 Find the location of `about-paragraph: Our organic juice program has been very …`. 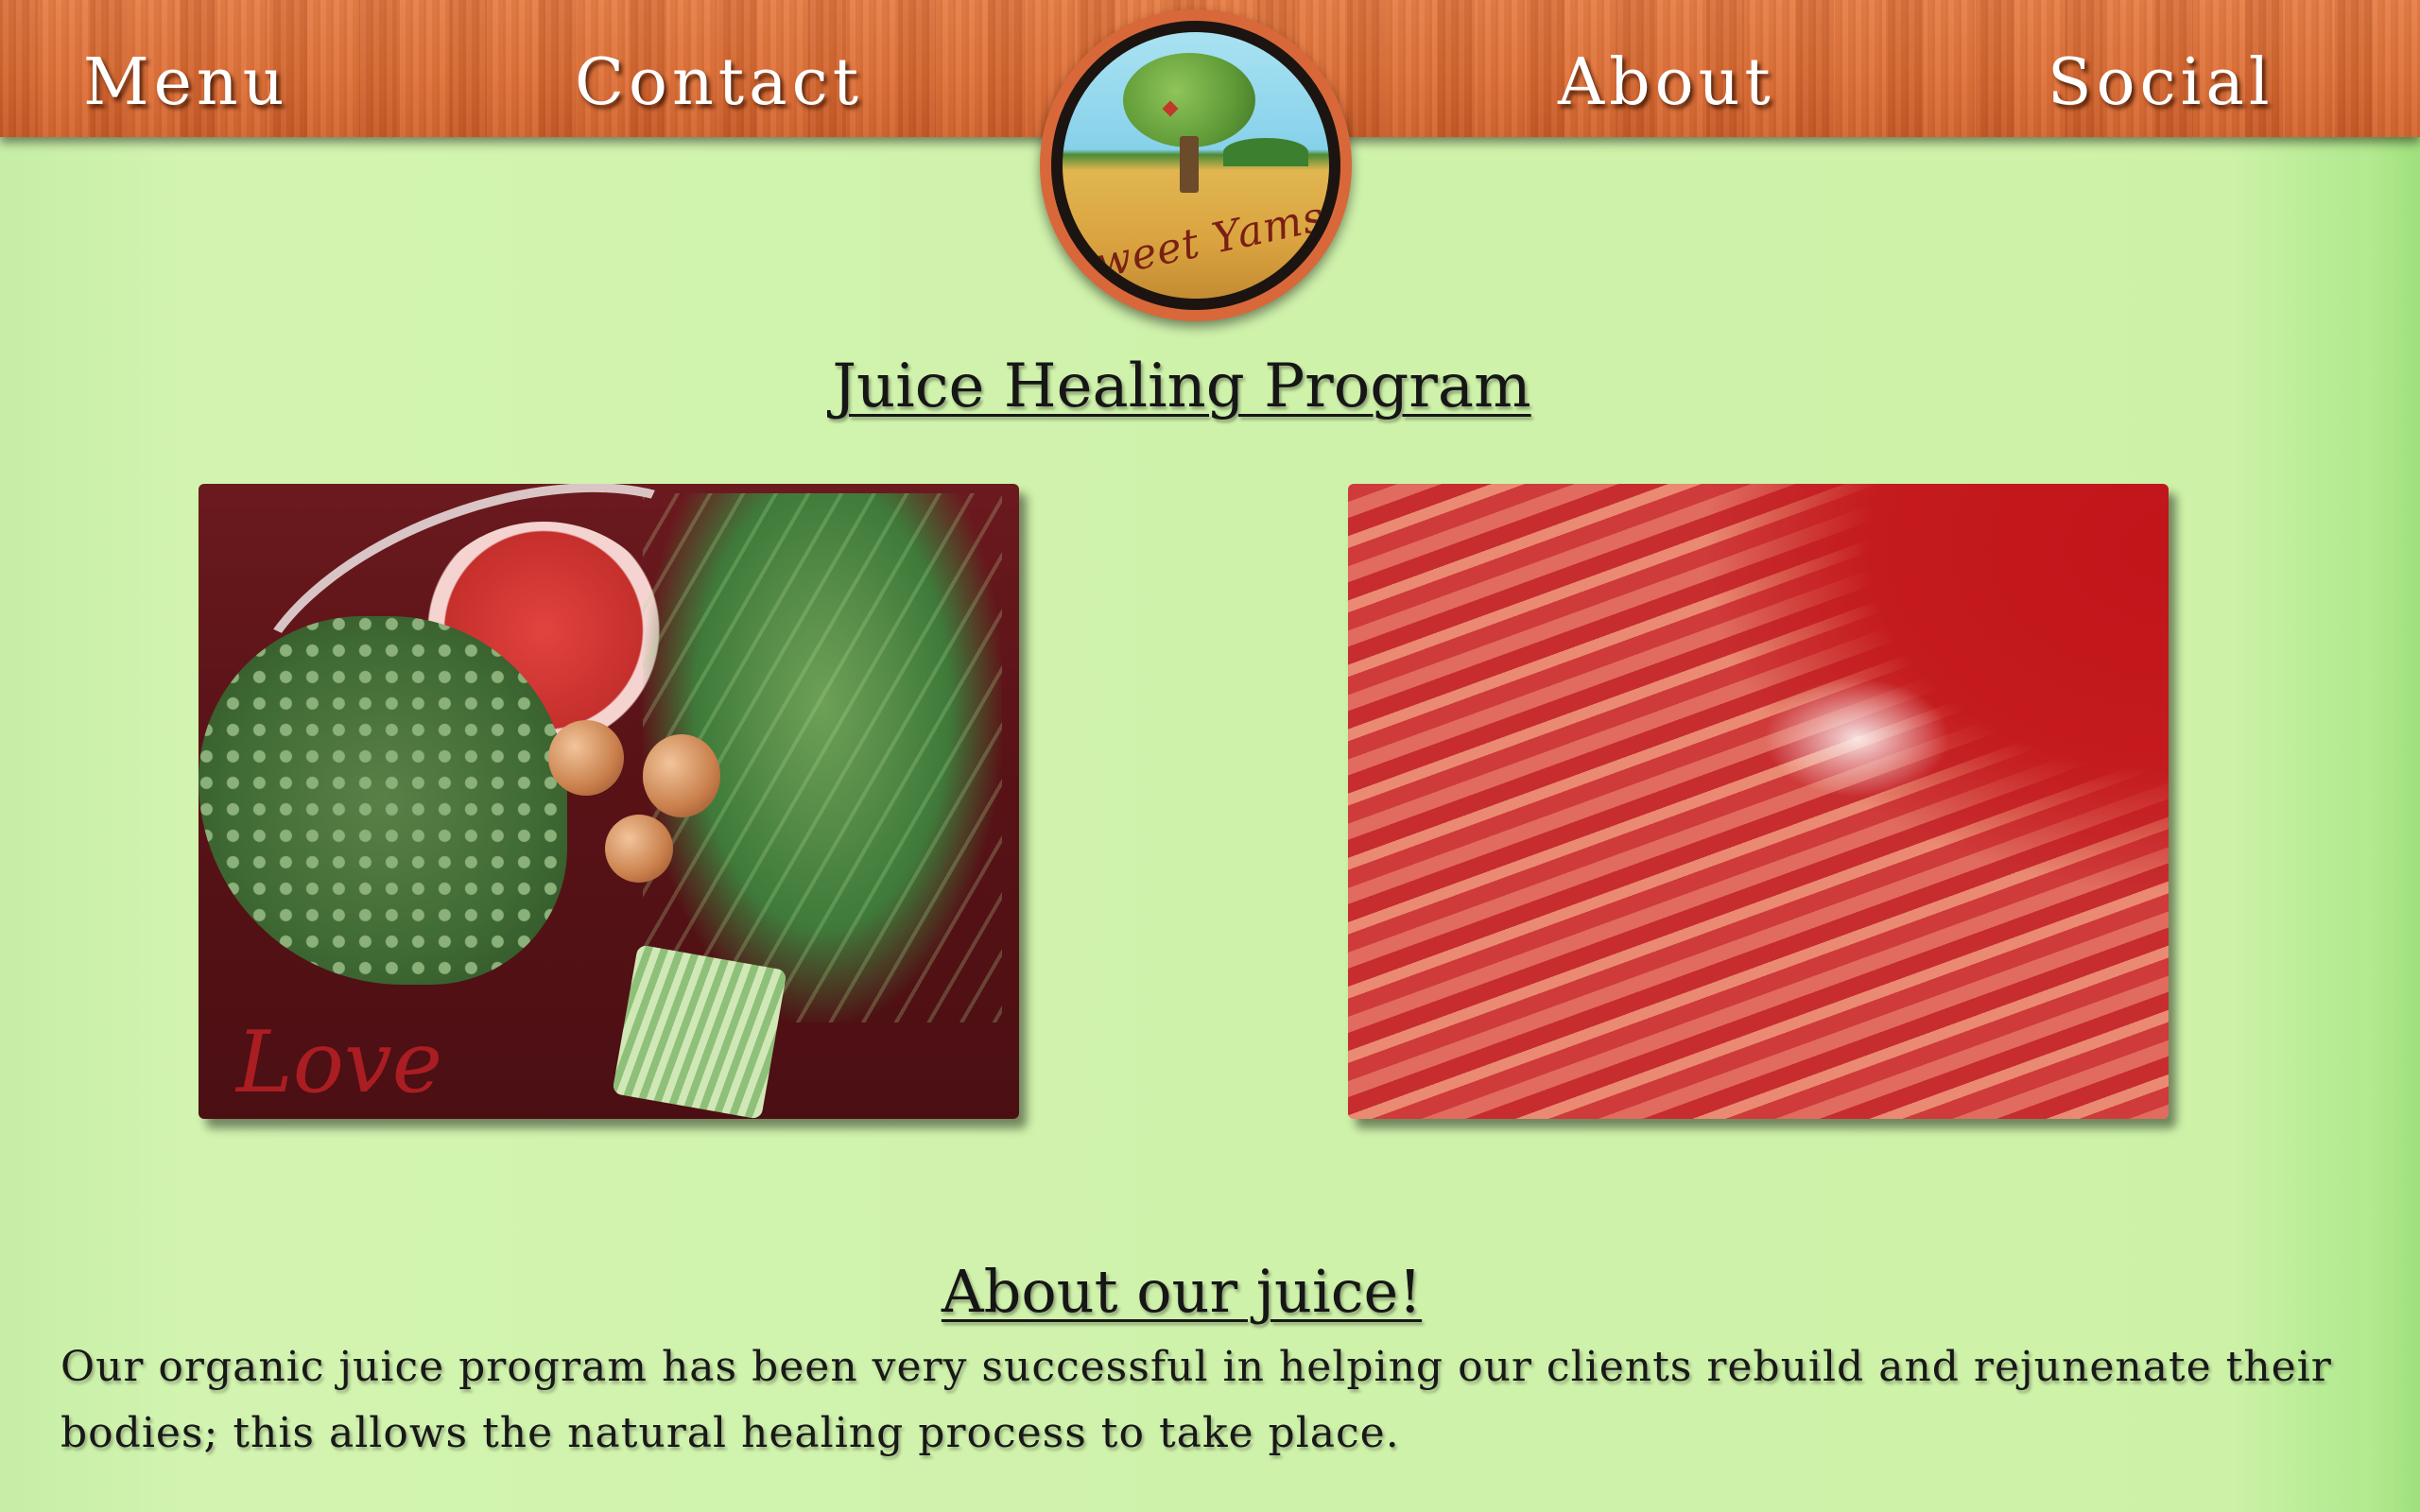

about-paragraph: Our organic juice program has been very … is located at coordinates (1196, 1400).